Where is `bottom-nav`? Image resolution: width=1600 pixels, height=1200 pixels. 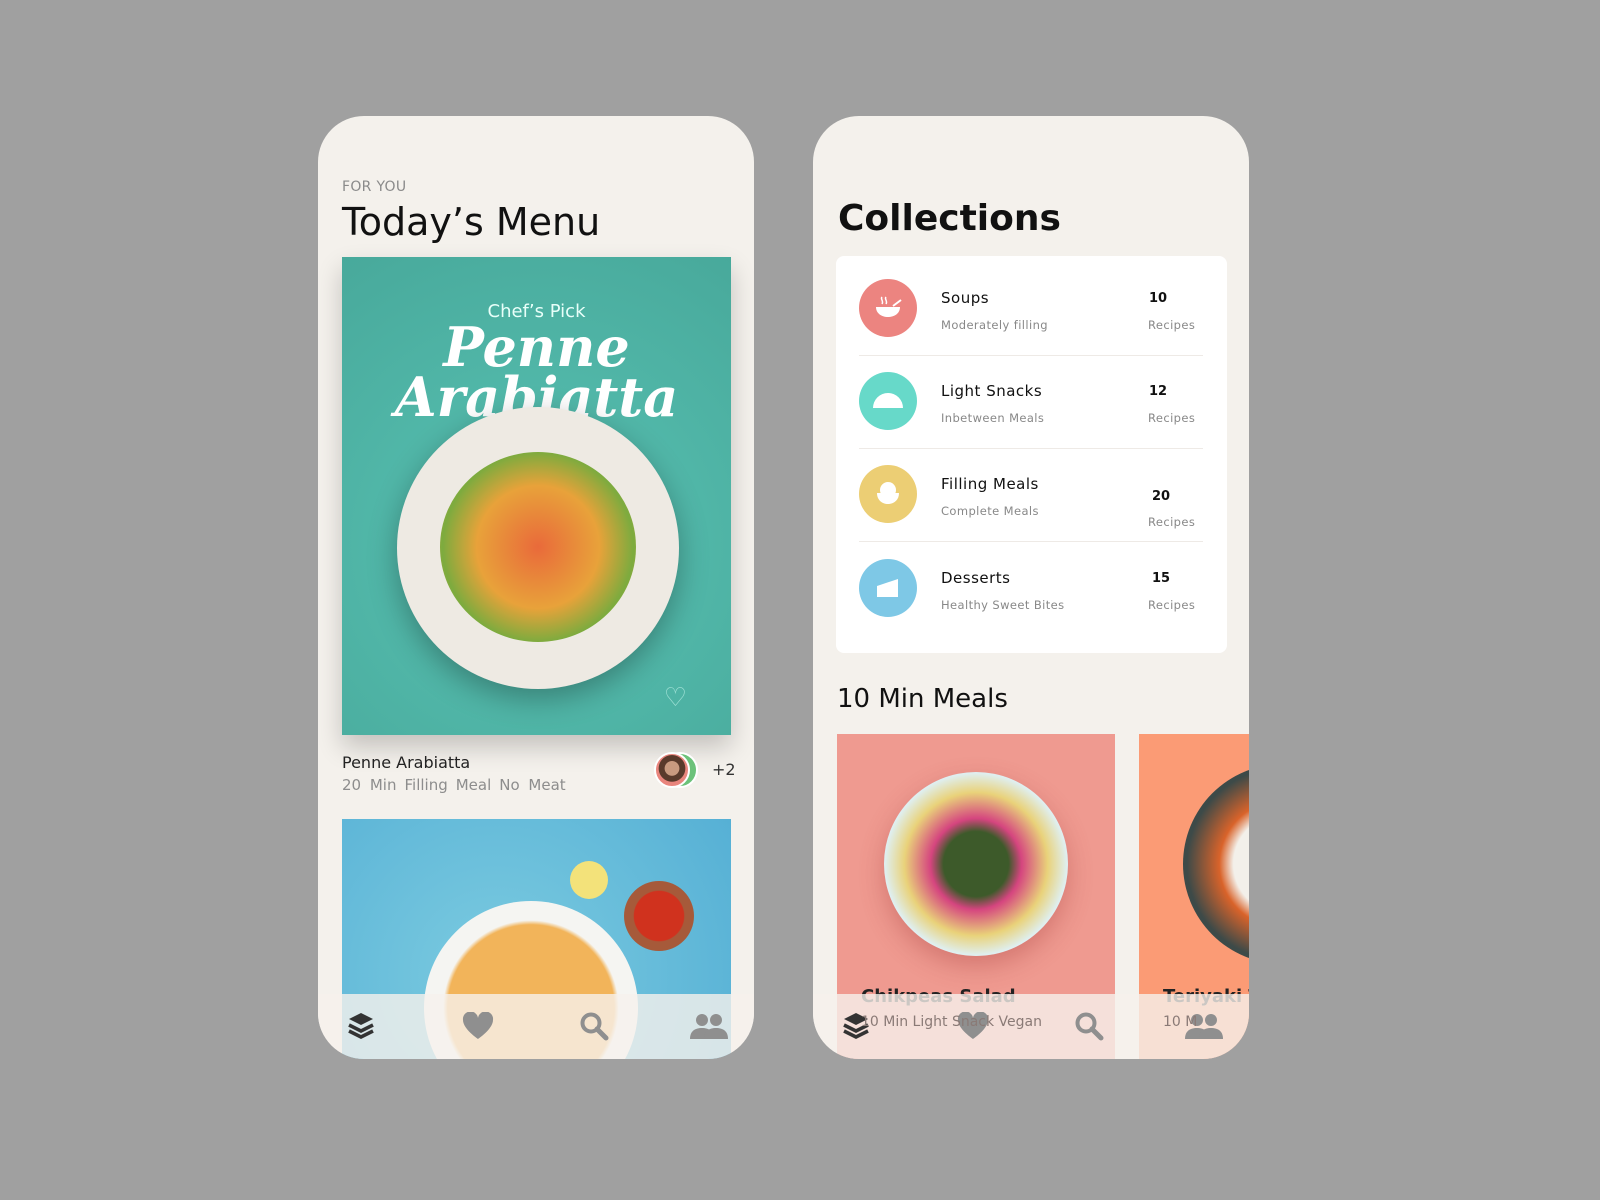 bottom-nav is located at coordinates (536, 1026).